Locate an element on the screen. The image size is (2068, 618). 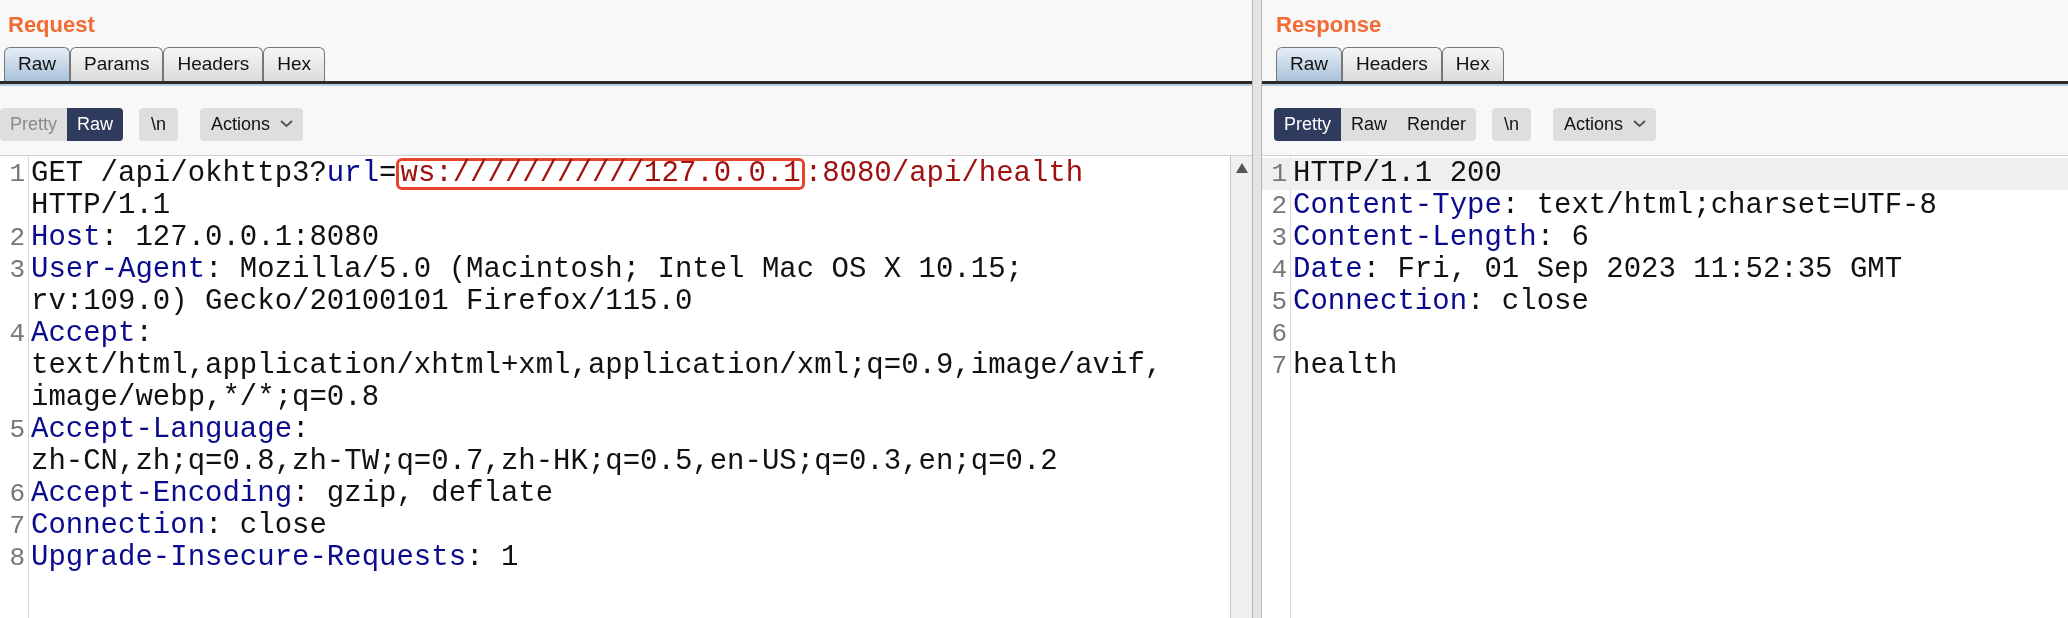
code-text: : Mozilla/5.0 (Macintosh; Intel Mac OS X 10.15; is located at coordinates (614, 270).